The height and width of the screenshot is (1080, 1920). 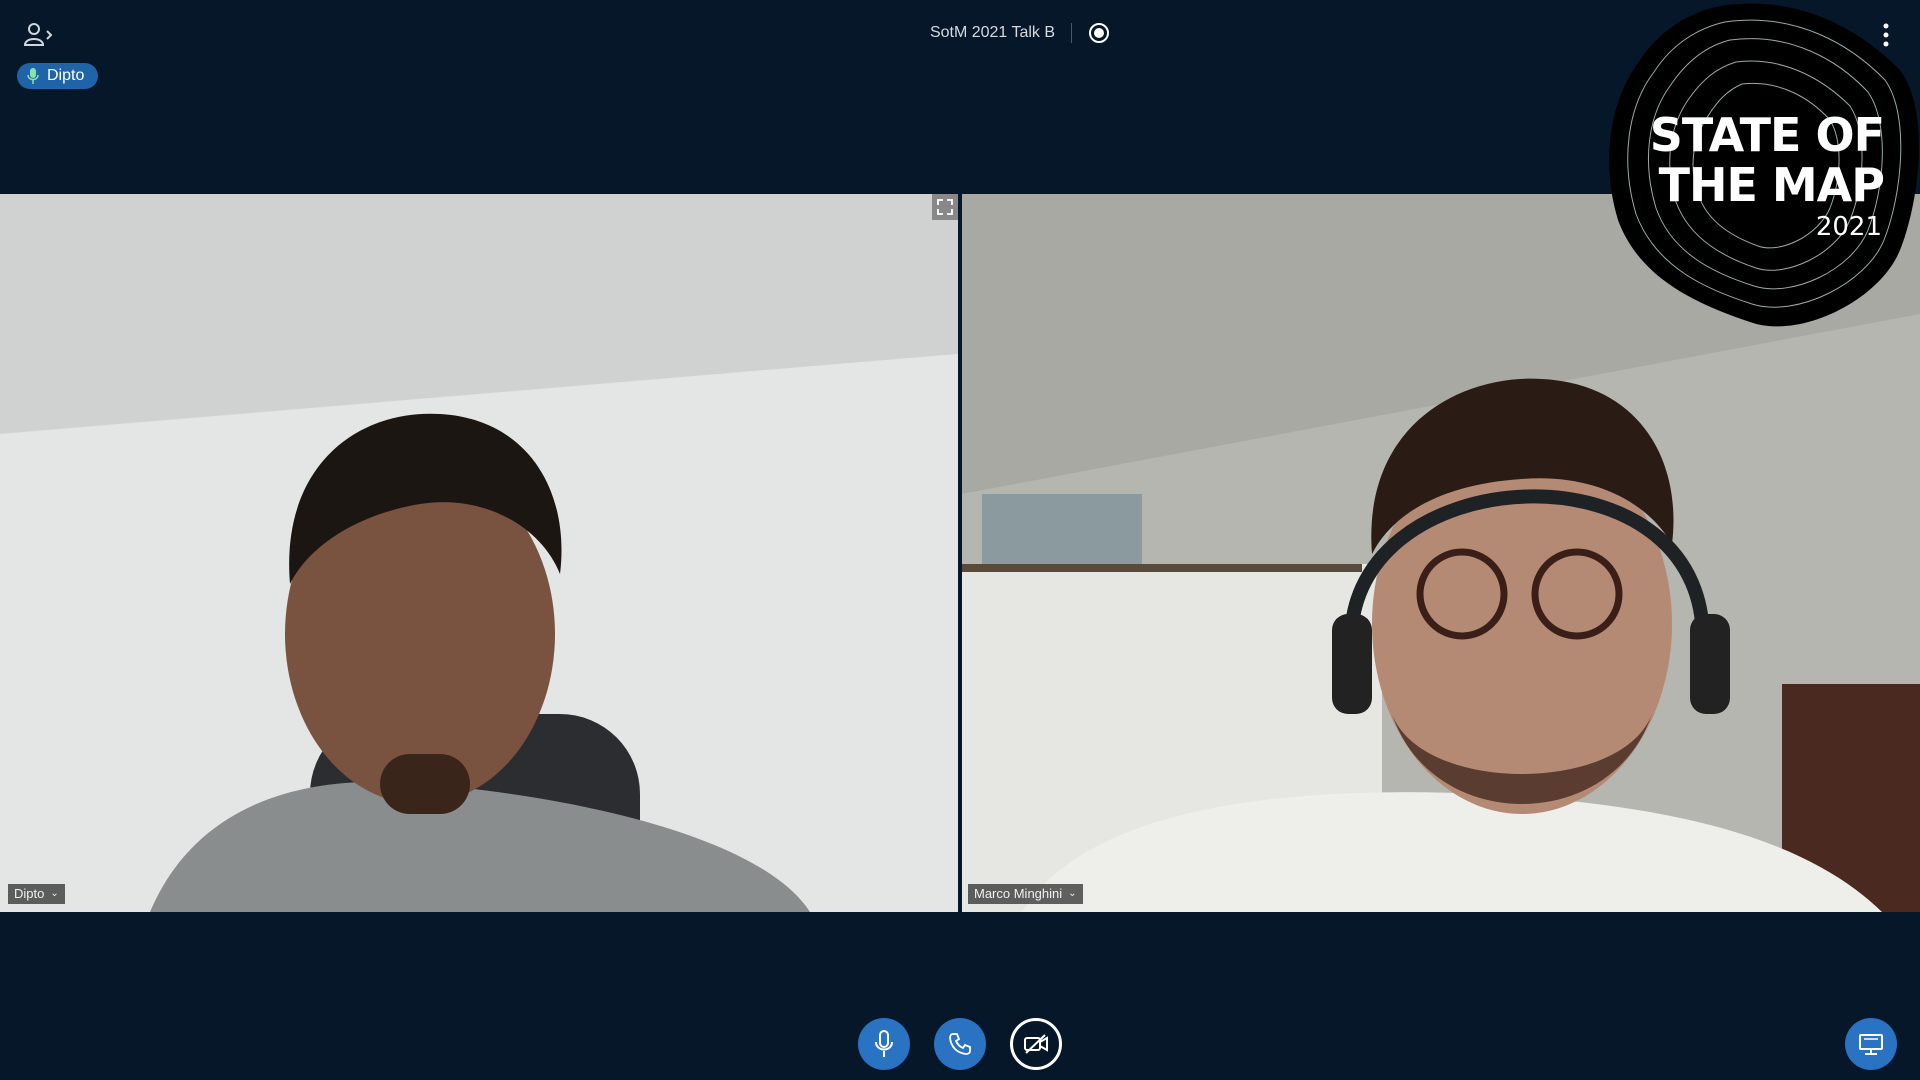 I want to click on logo-title: STATE OF THE MAP, so click(x=1767, y=160).